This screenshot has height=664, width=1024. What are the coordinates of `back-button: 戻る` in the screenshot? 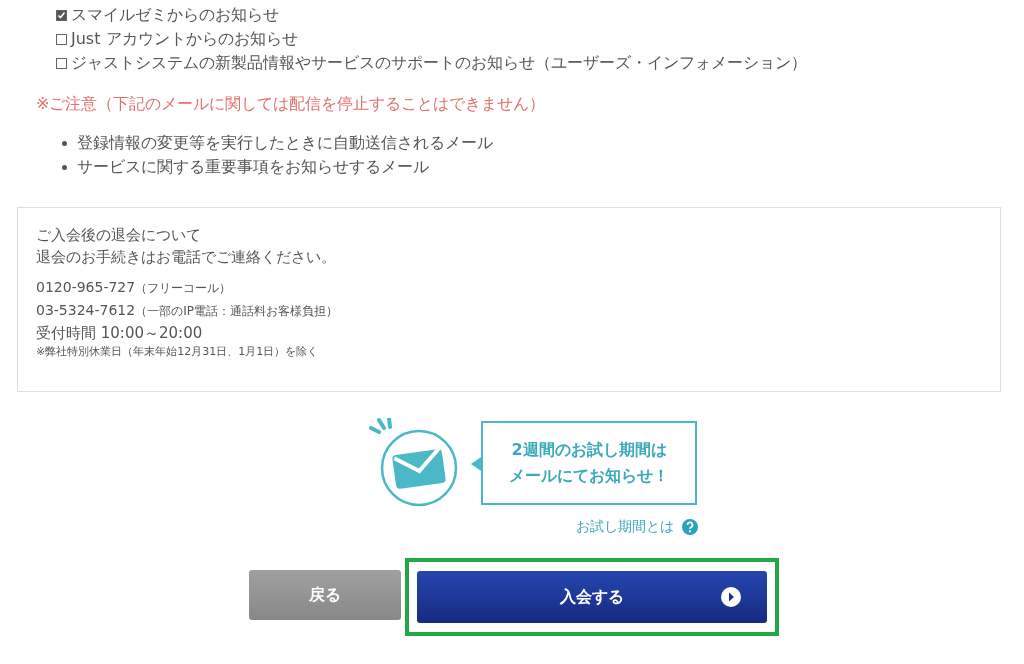 It's located at (325, 595).